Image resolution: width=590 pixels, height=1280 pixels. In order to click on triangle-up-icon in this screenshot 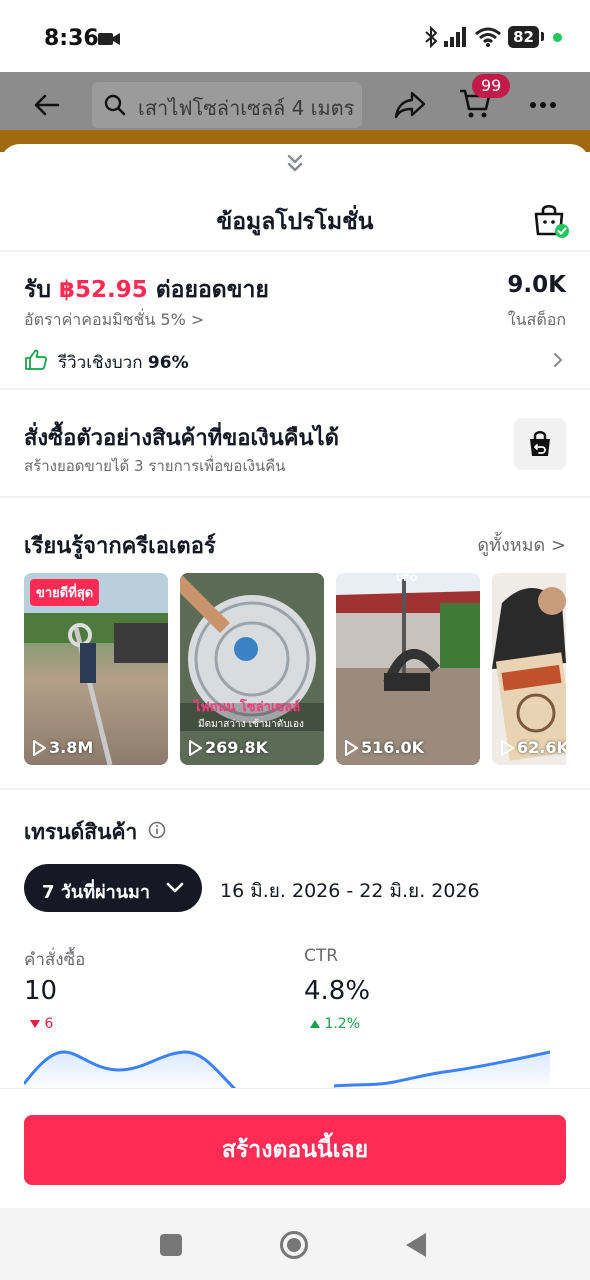, I will do `click(315, 1024)`.